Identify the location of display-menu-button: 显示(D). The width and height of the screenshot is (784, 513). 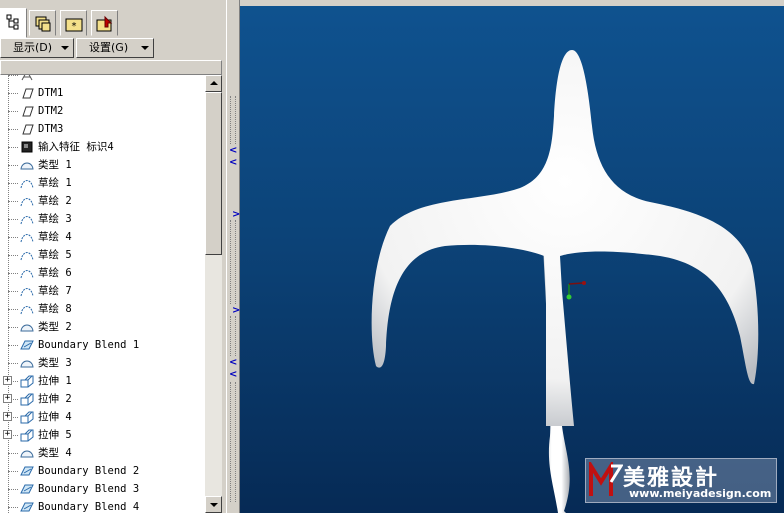
(37, 48).